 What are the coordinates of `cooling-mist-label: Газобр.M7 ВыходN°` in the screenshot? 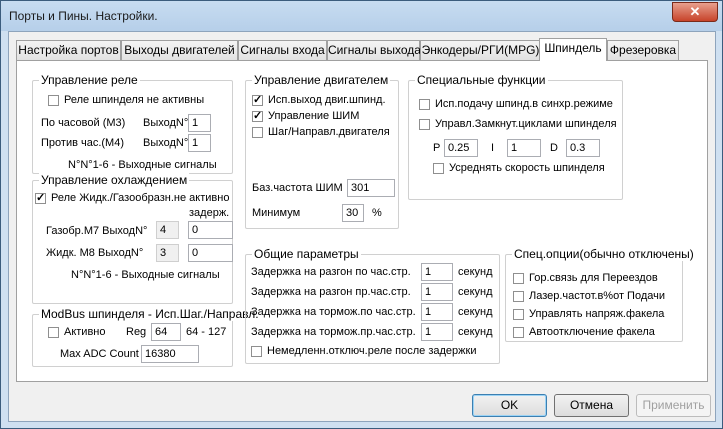 It's located at (97, 231).